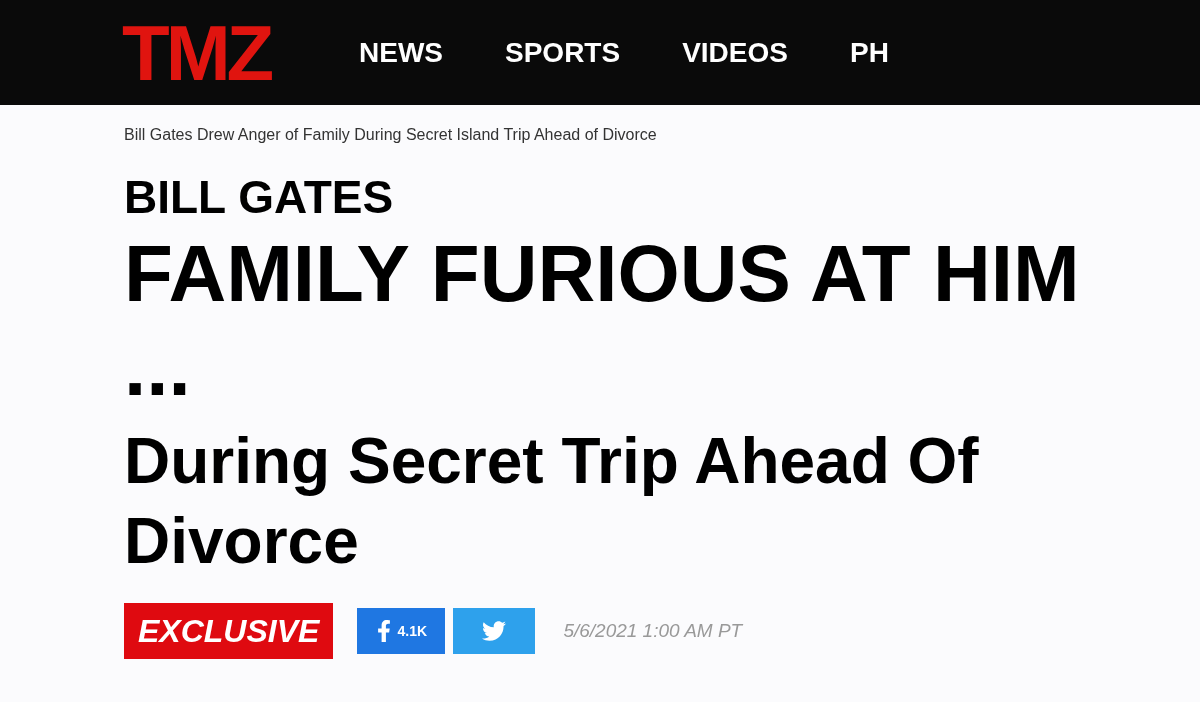 This screenshot has height=702, width=1200. What do you see at coordinates (563, 52) in the screenshot?
I see `nav-link: SPORTS` at bounding box center [563, 52].